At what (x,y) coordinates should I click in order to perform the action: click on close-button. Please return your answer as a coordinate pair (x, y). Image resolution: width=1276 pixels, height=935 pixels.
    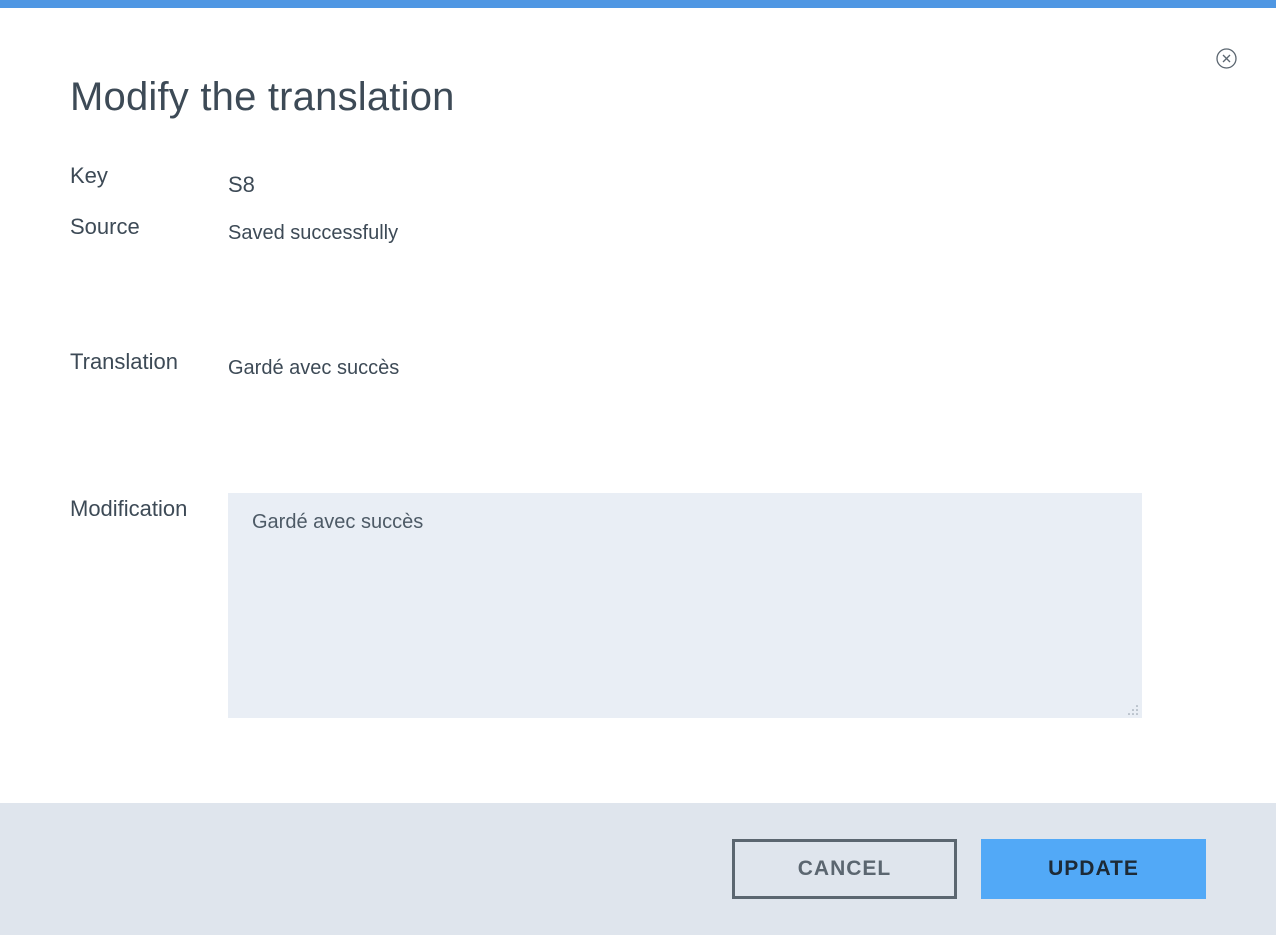
    Looking at the image, I should click on (1226, 58).